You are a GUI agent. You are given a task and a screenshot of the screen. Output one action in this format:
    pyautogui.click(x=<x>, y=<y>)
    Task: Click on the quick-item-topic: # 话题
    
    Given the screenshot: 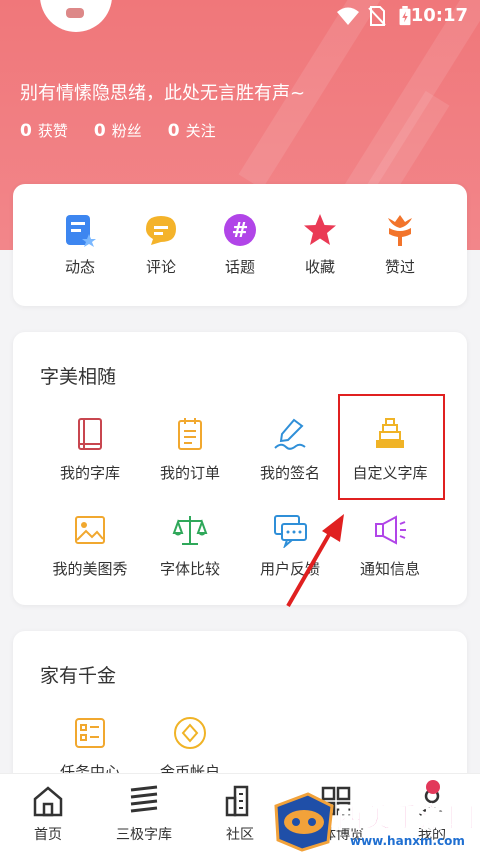 What is the action you would take?
    pyautogui.click(x=240, y=244)
    